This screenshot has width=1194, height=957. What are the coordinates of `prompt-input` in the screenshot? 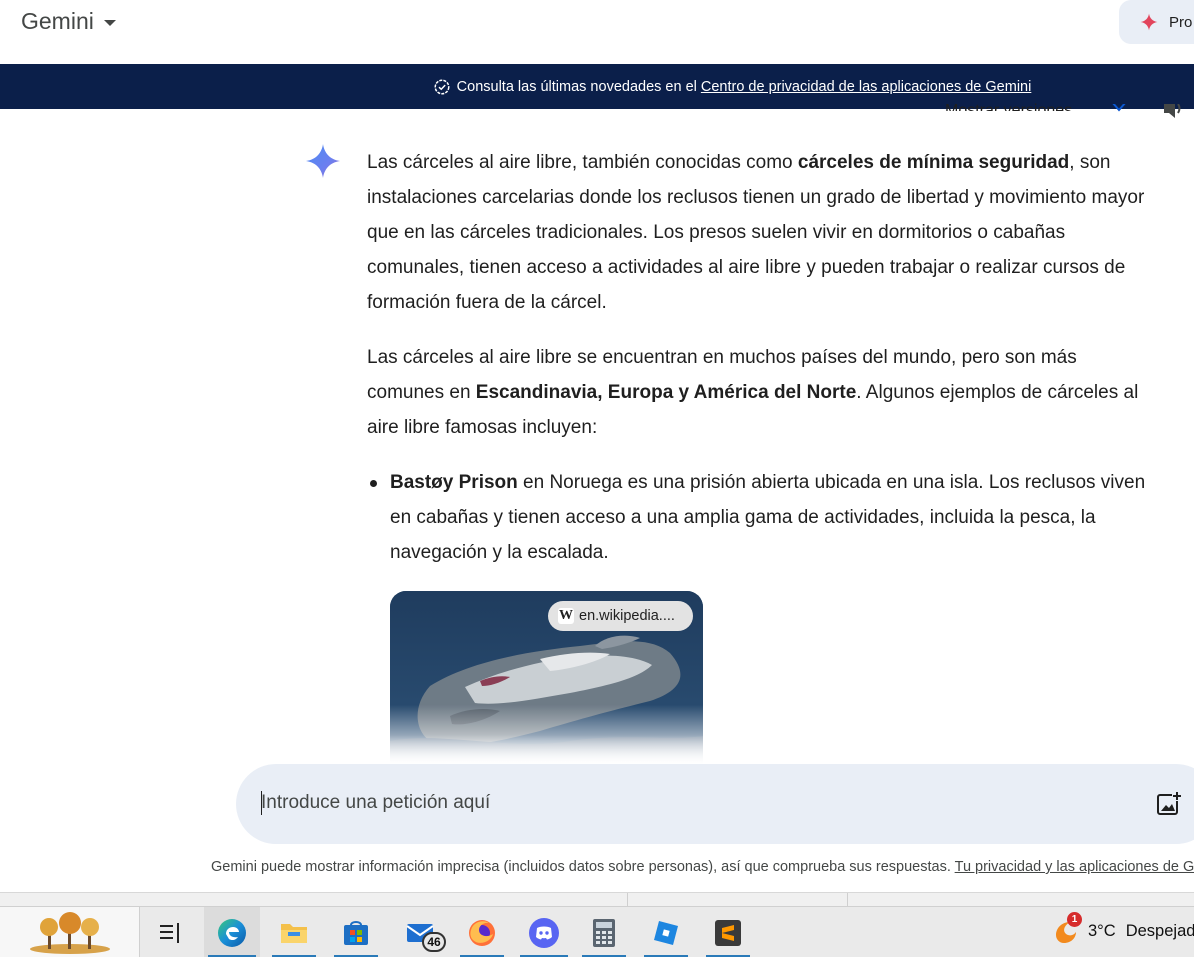 It's located at (691, 803).